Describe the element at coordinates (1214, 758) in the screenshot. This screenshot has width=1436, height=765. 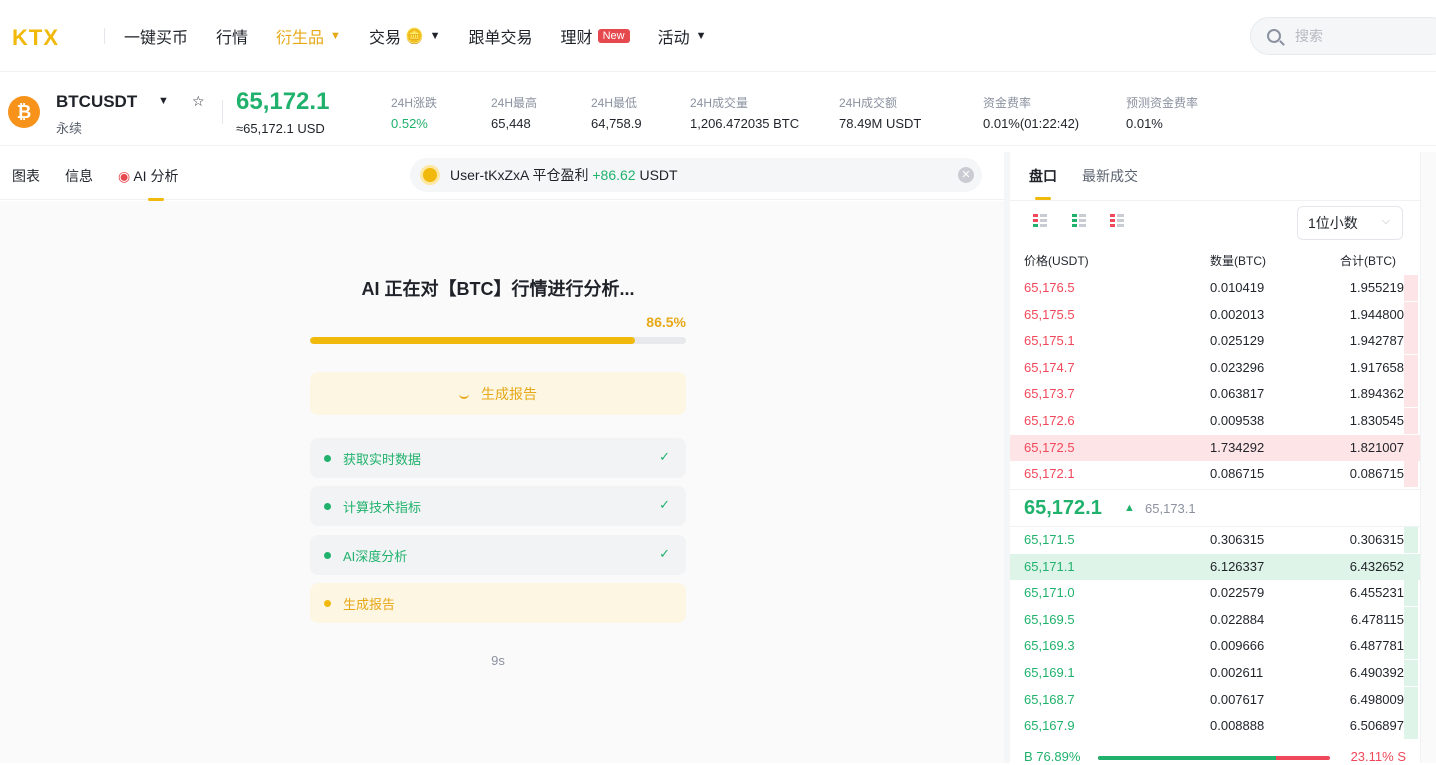
I see `ratio-bar` at that location.